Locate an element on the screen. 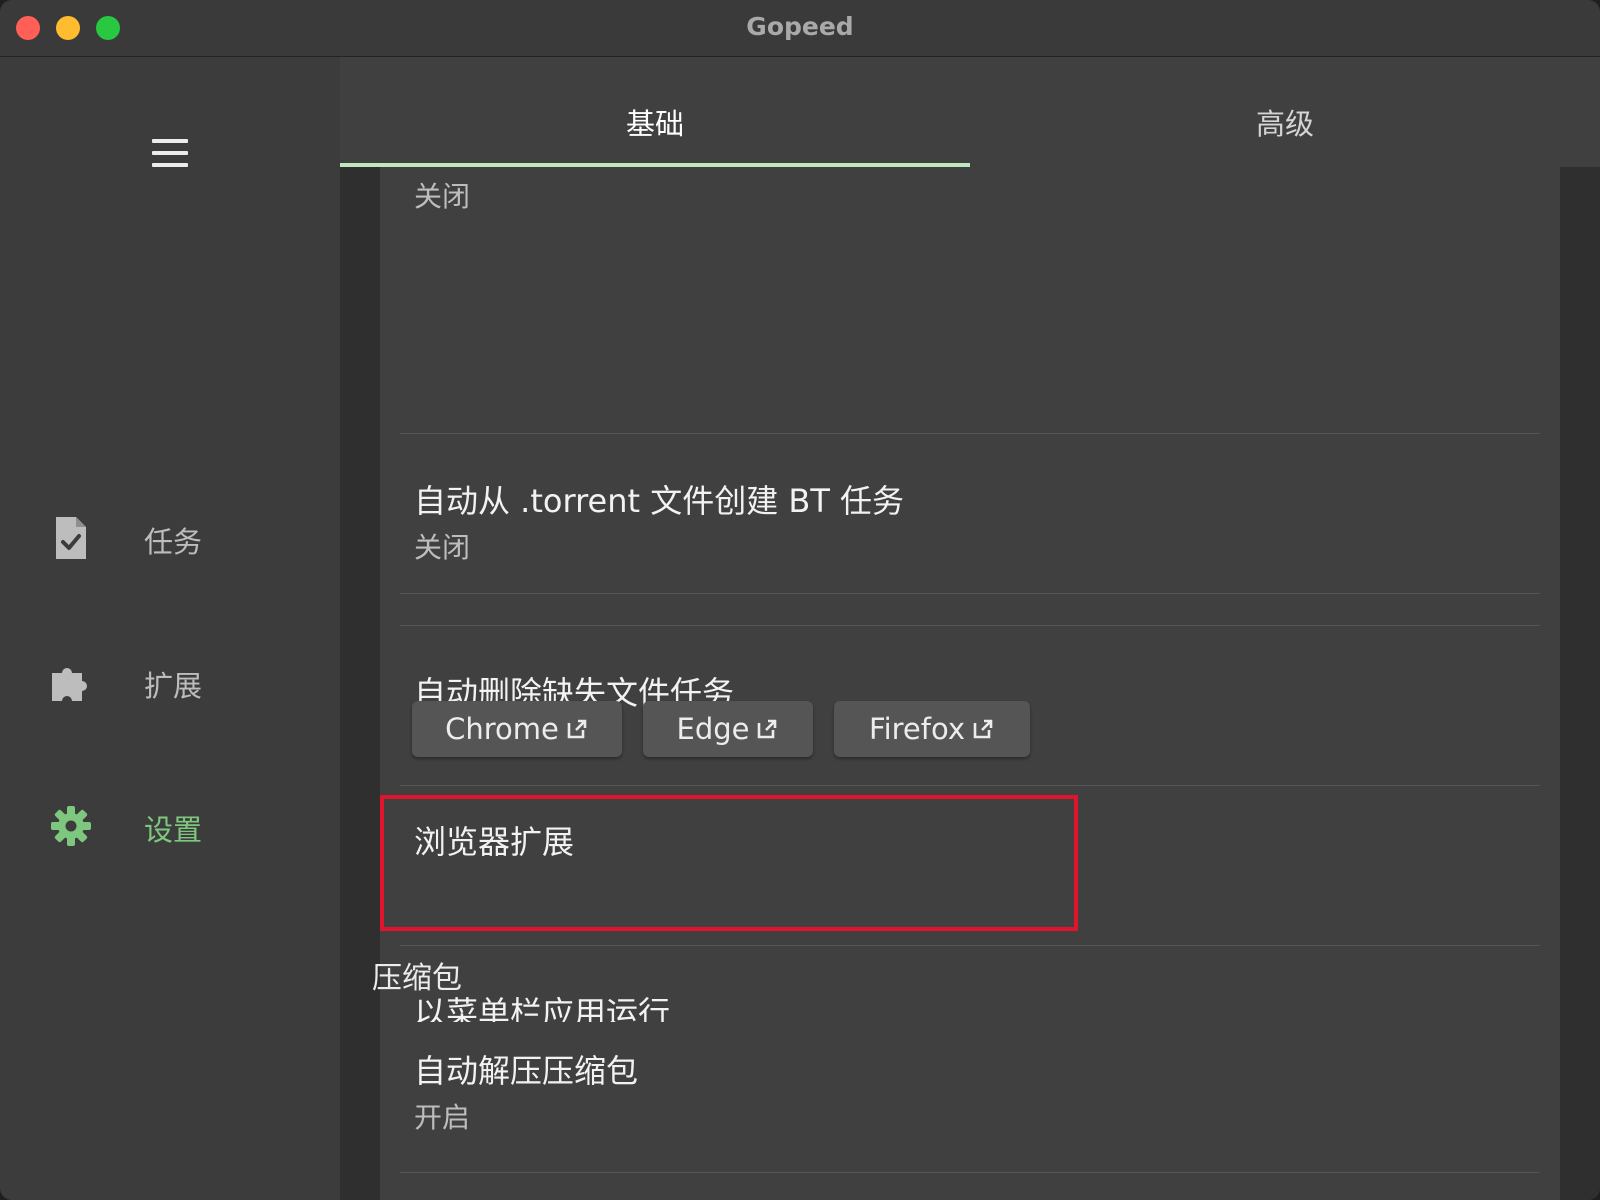 Image resolution: width=1600 pixels, height=1200 pixels. setting-row-partial: 关闭 is located at coordinates (970, 207).